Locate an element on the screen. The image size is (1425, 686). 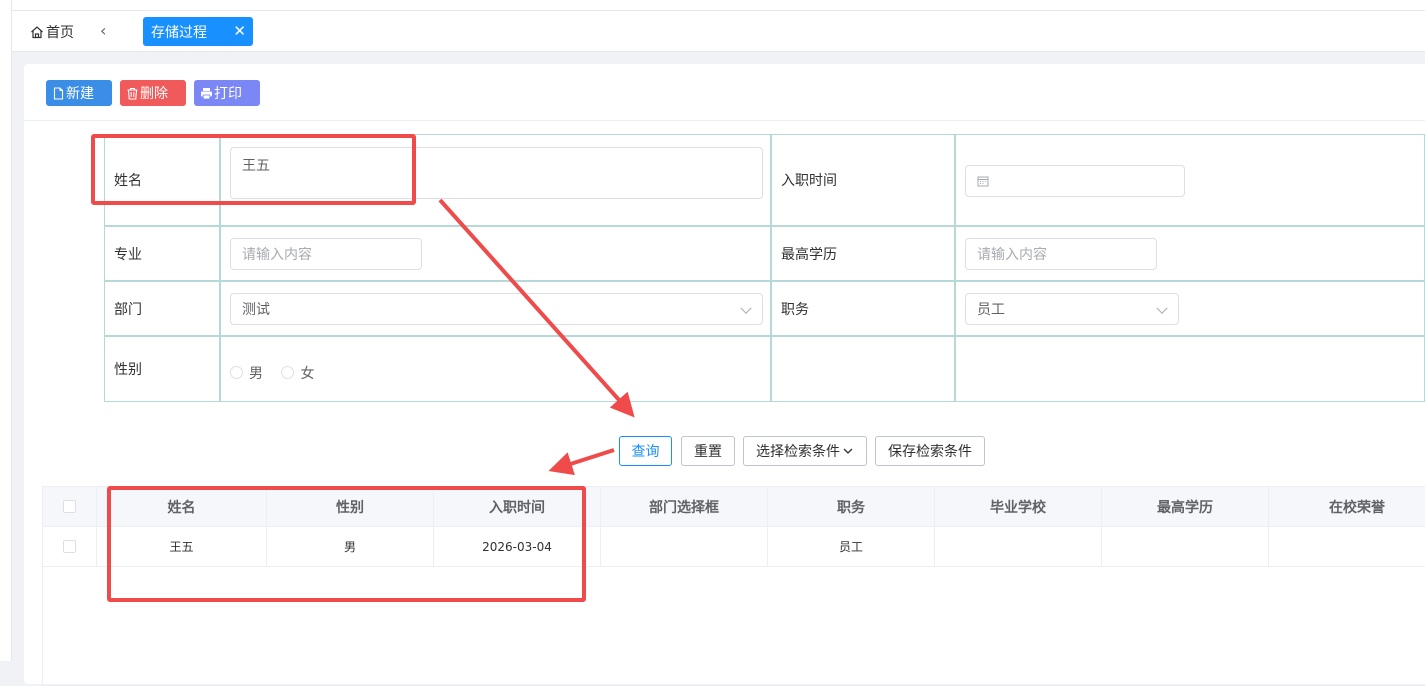
new-button-label: 新建 is located at coordinates (80, 94).